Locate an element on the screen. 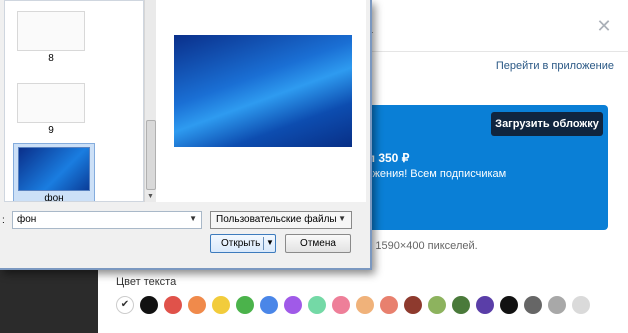  close-icon: ✕ is located at coordinates (604, 26).